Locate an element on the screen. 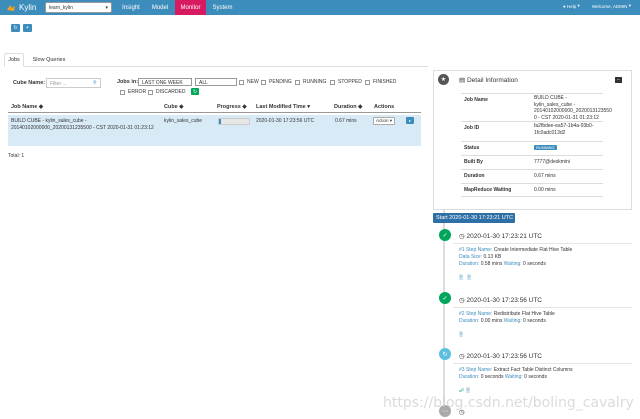 The width and height of the screenshot is (640, 419). detail-title: ▤ Detail Information is located at coordinates (488, 80).